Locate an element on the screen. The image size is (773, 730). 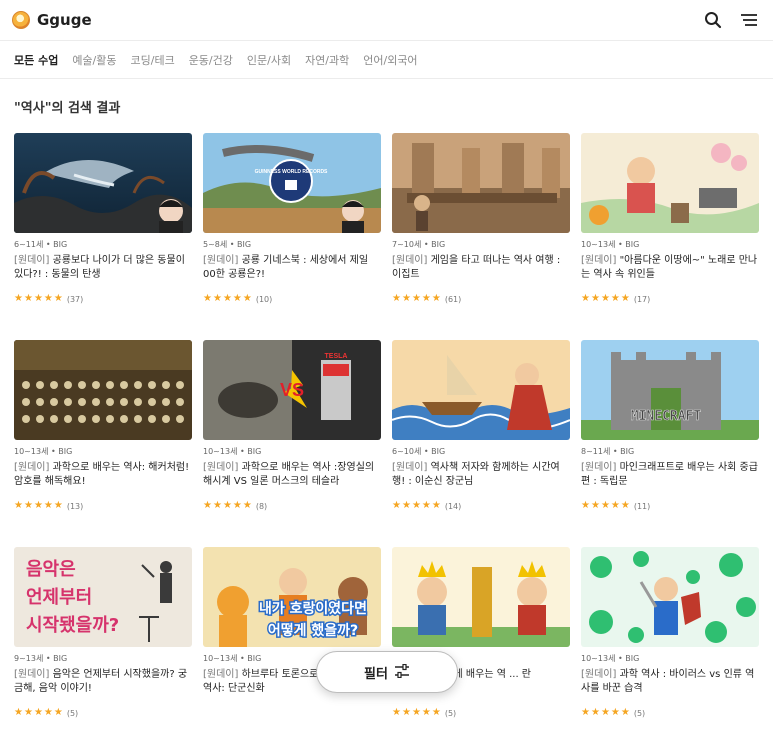
tab-nature-science: 자연/과학 is located at coordinates (327, 60).